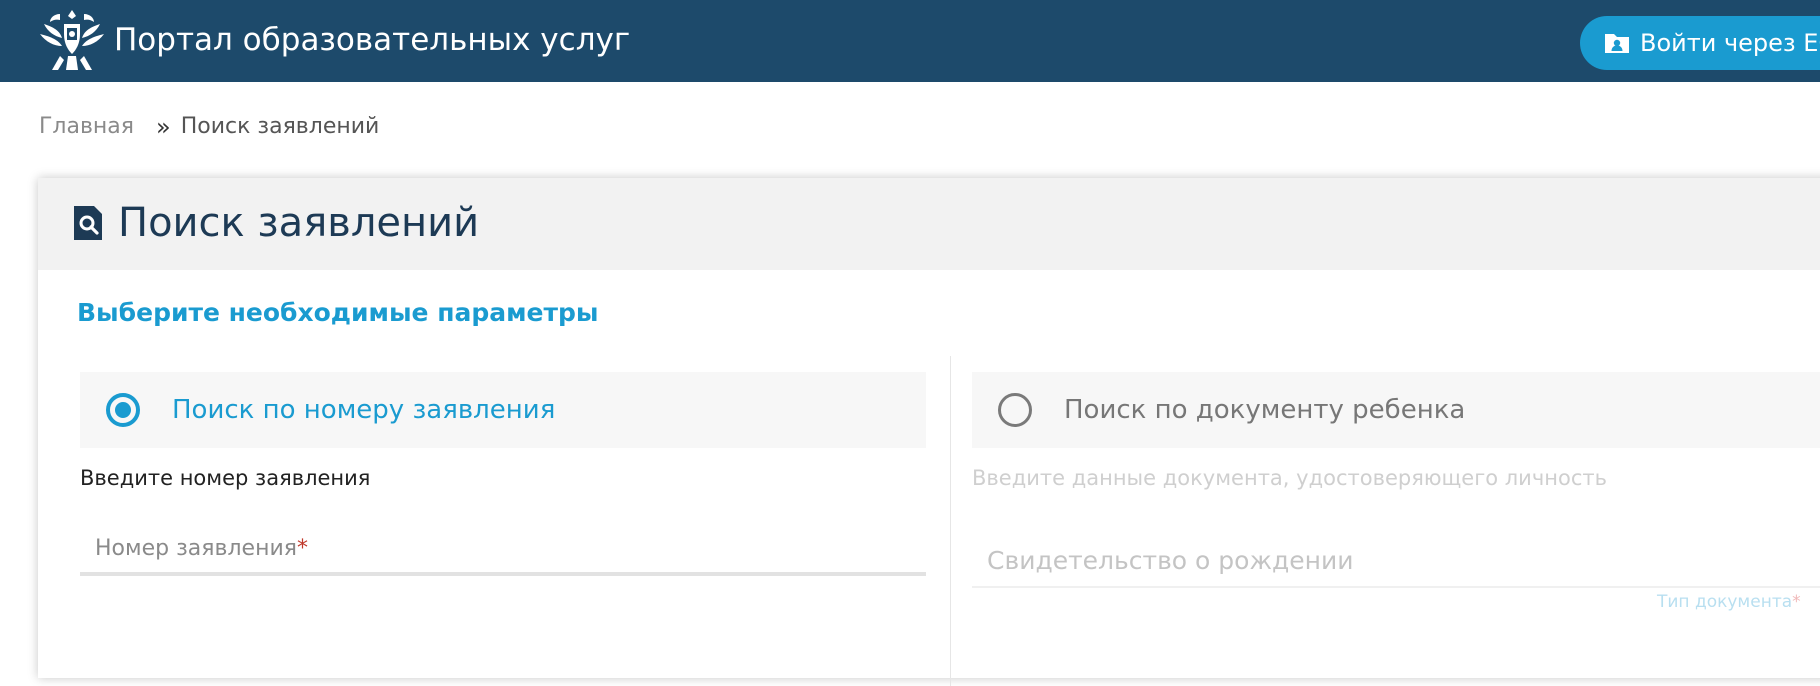 The height and width of the screenshot is (686, 1820). What do you see at coordinates (225, 478) in the screenshot?
I see `application-number-hint: Введите номер заявления` at bounding box center [225, 478].